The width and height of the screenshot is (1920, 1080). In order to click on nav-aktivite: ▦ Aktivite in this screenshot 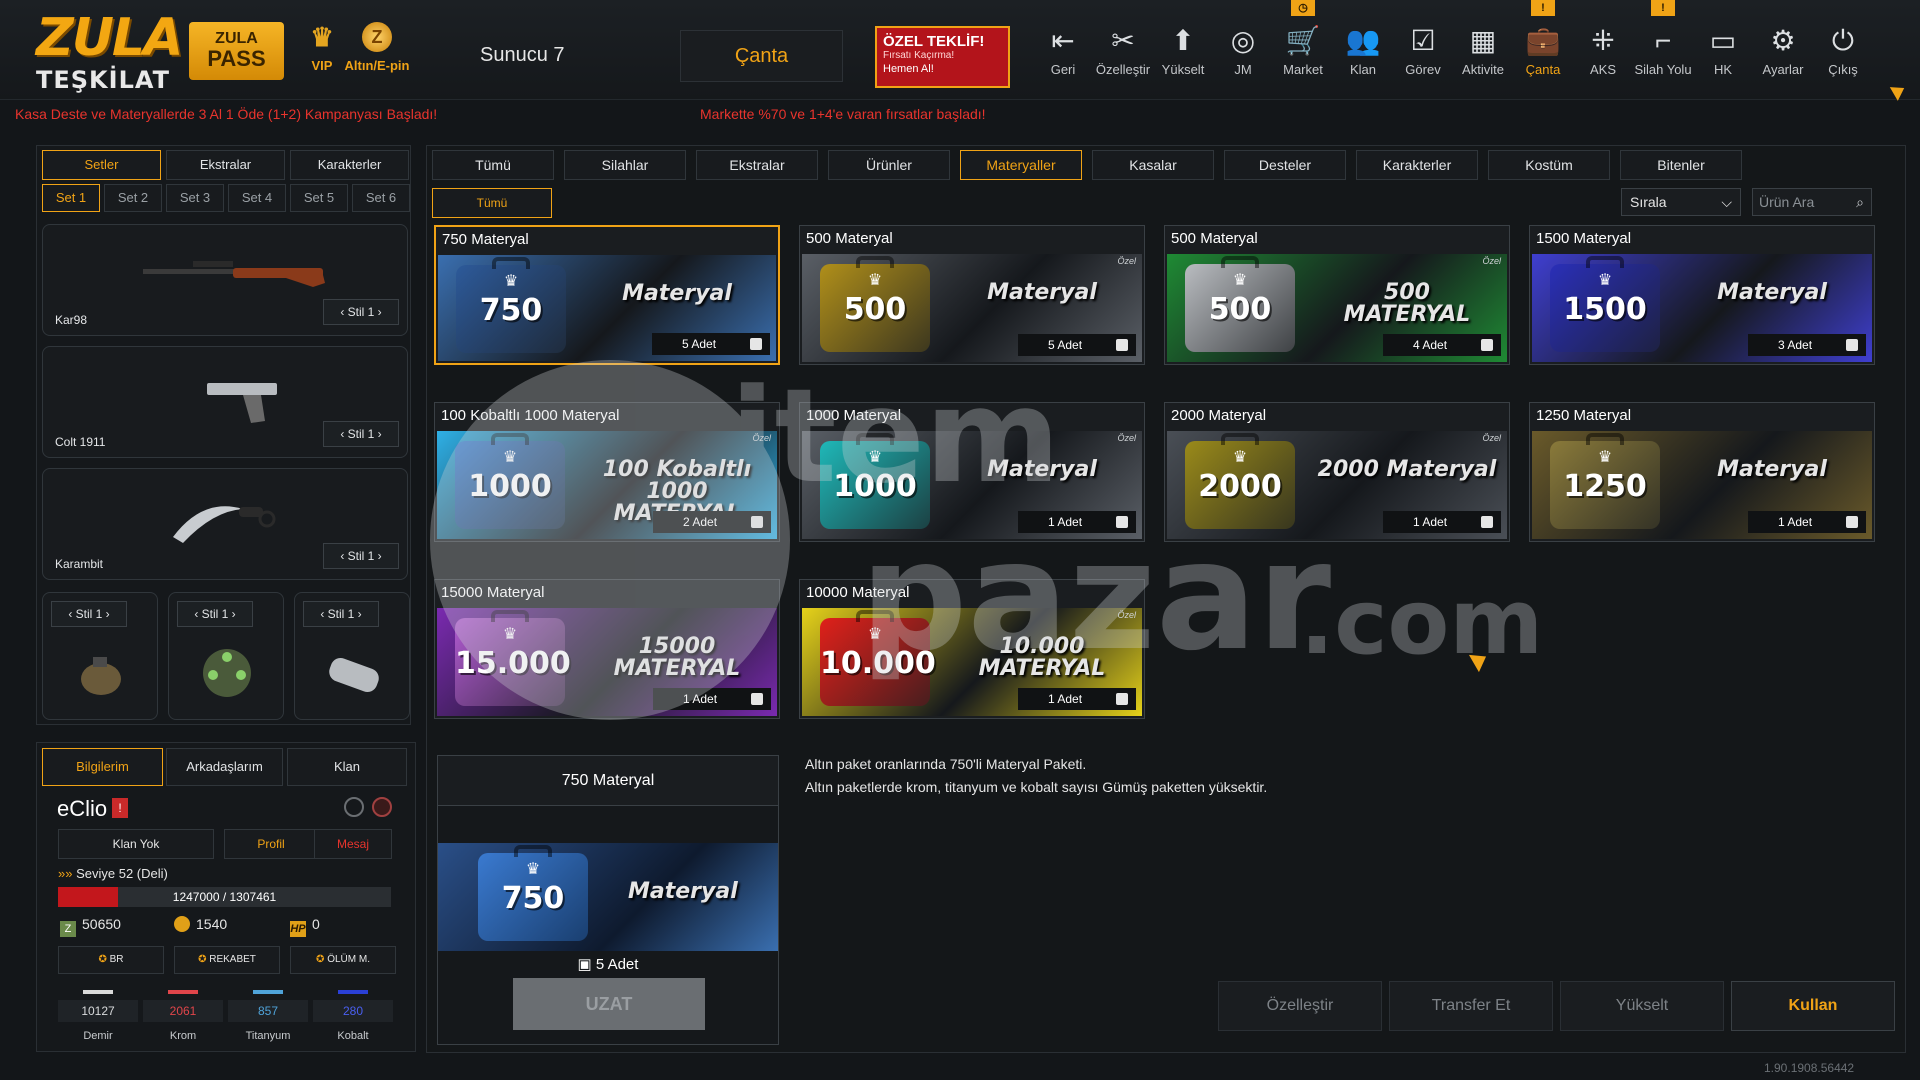, I will do `click(1483, 50)`.